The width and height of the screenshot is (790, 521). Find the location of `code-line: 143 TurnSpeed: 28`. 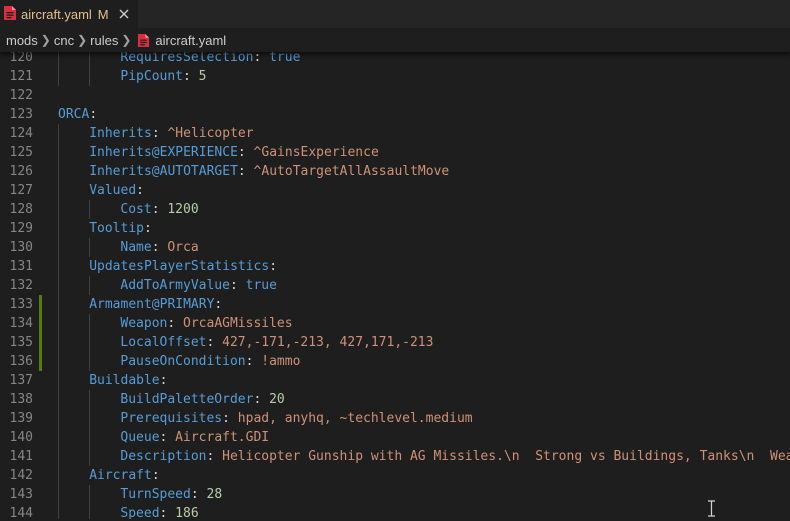

code-line: 143 TurnSpeed: 28 is located at coordinates (395, 494).